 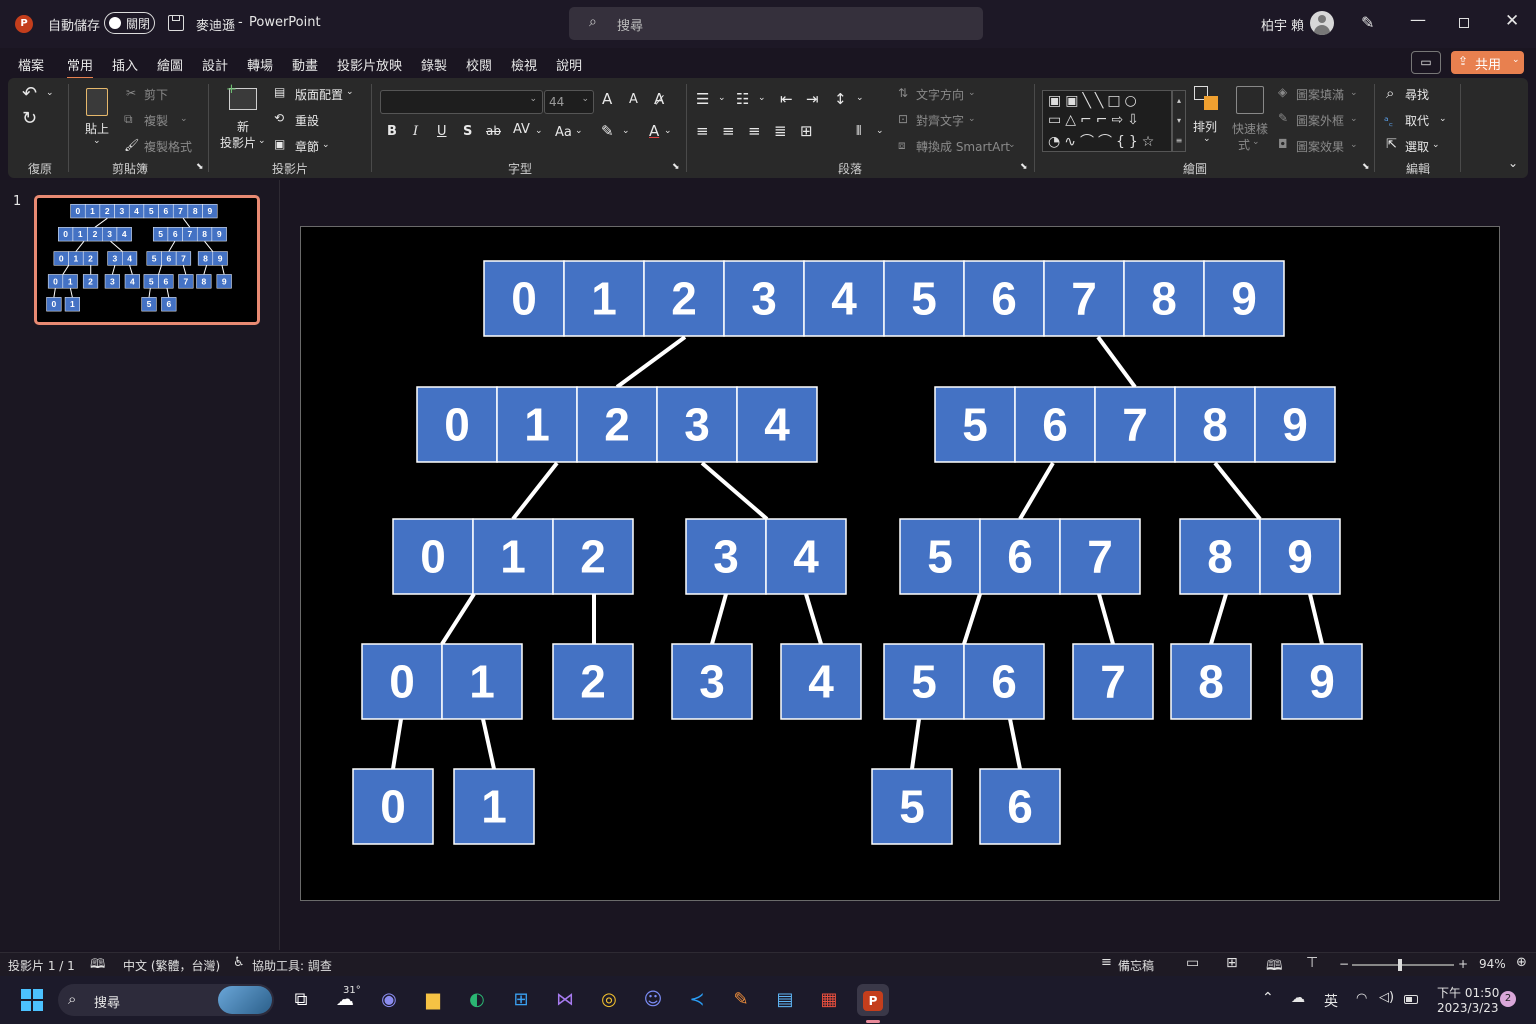 I want to click on layout-button: 版面配置, so click(x=319, y=94).